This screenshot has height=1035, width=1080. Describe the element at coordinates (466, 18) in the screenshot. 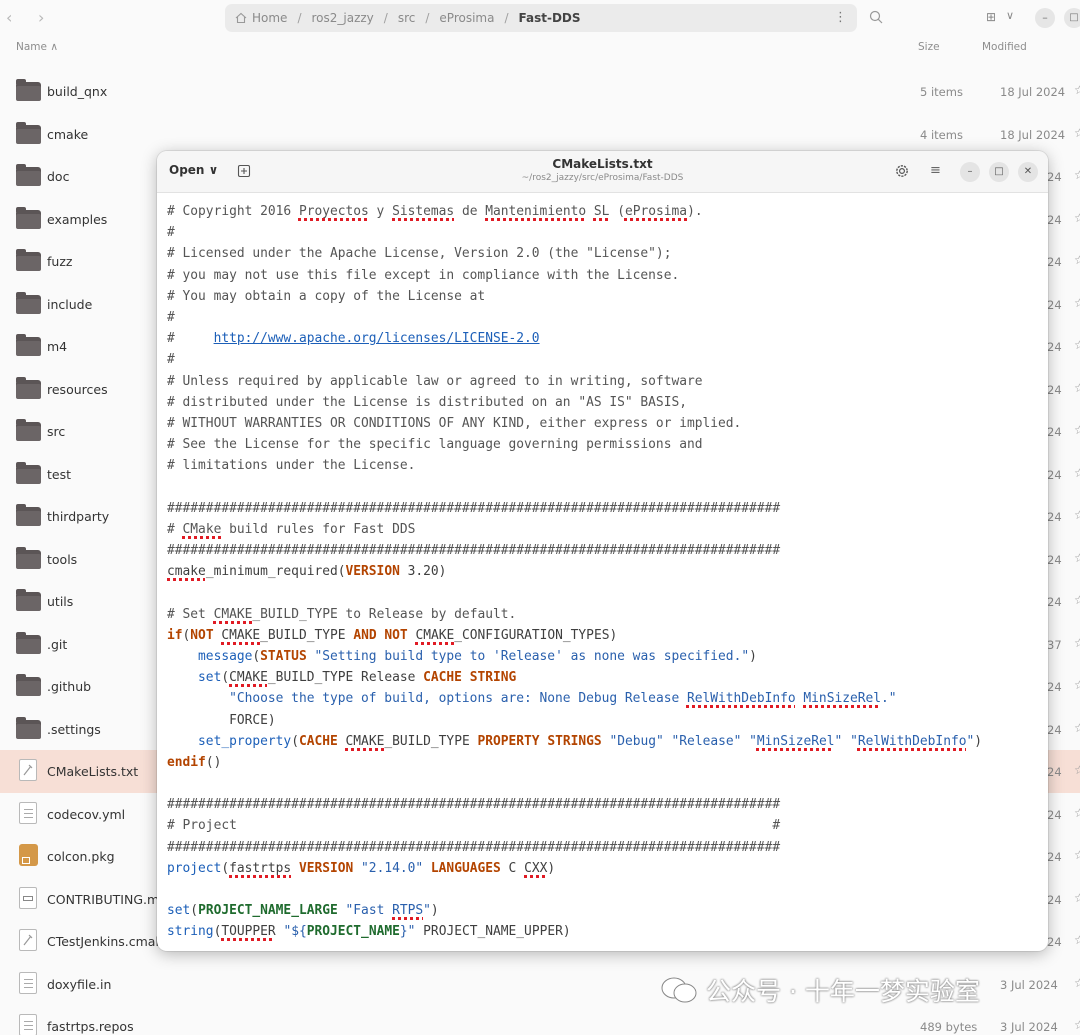

I see `breadcrumb-eprosima: eProsima` at that location.